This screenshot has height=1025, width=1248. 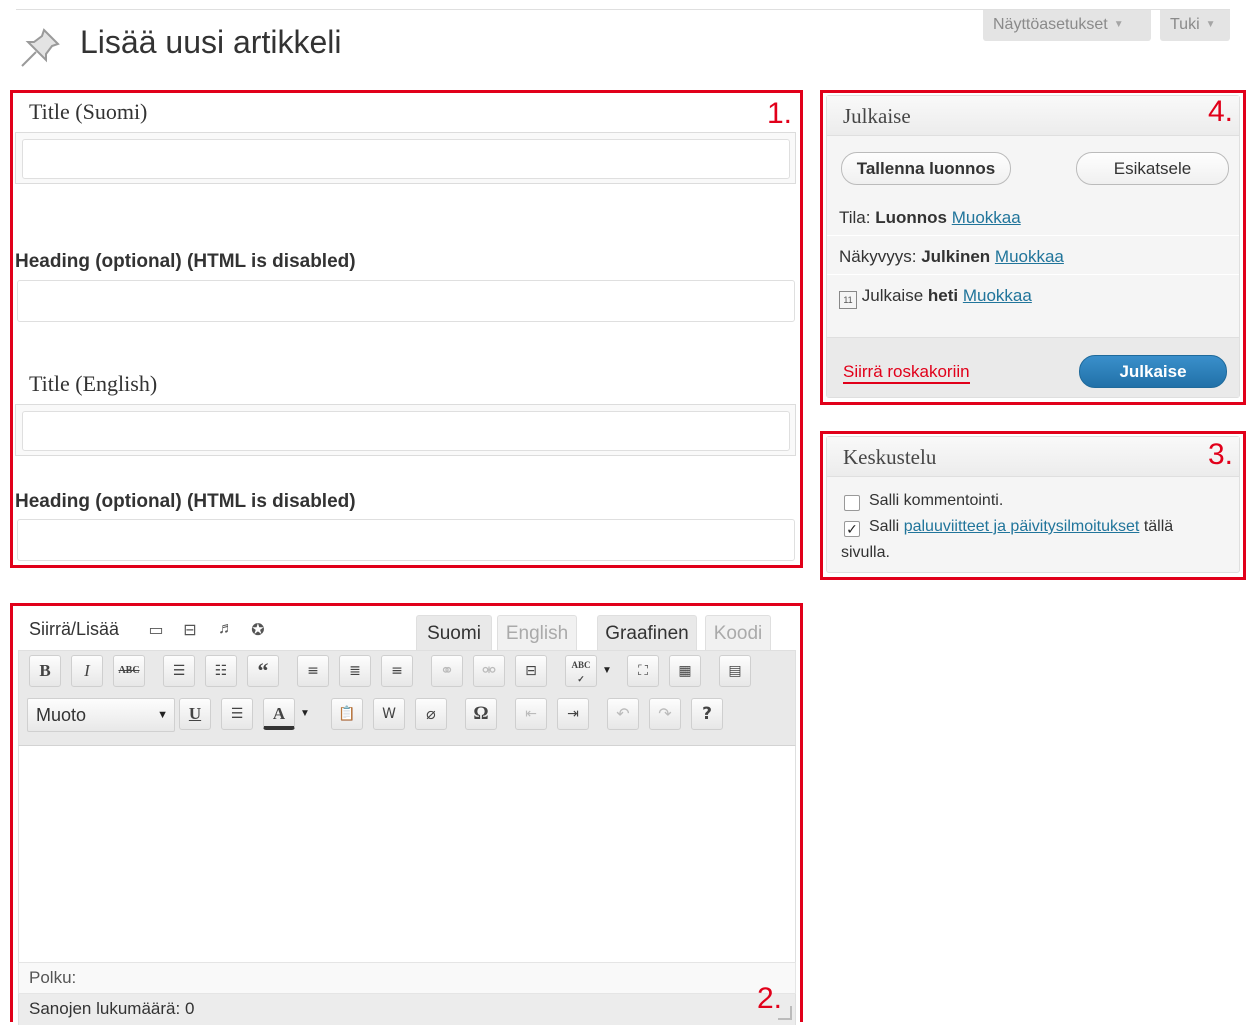 What do you see at coordinates (892, 295) in the screenshot?
I see `schedule-label: Julkaise` at bounding box center [892, 295].